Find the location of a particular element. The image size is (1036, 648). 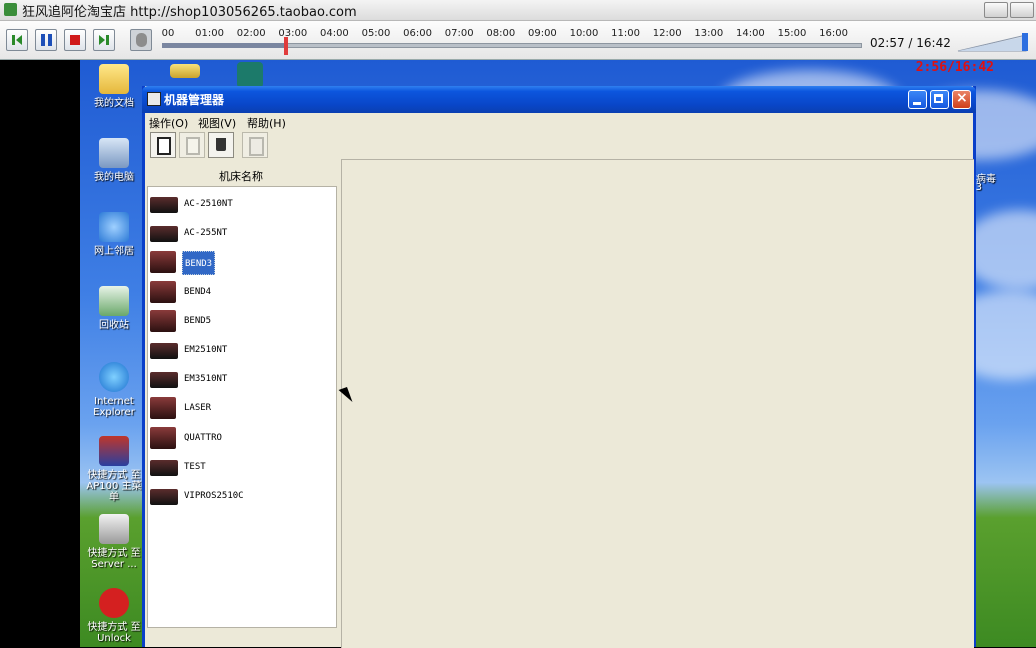

desktop-icon-unlock-shortcut: 快捷方式 至 Unlock is located at coordinates (114, 616).